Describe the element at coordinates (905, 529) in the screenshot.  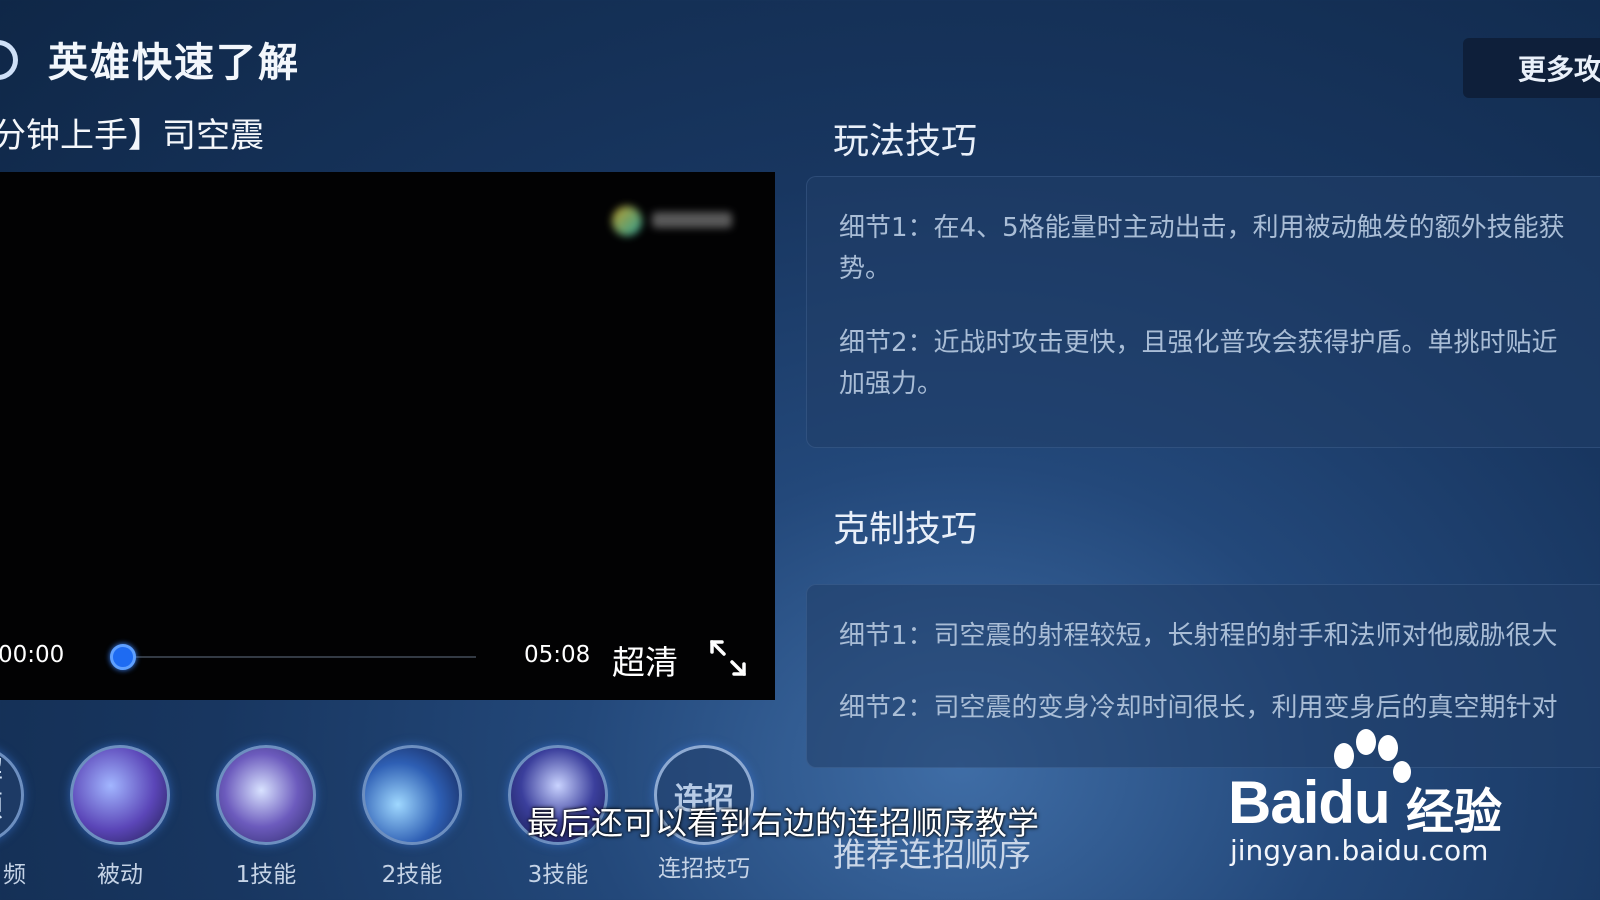
I see `counter-tips-title: 克制技巧` at that location.